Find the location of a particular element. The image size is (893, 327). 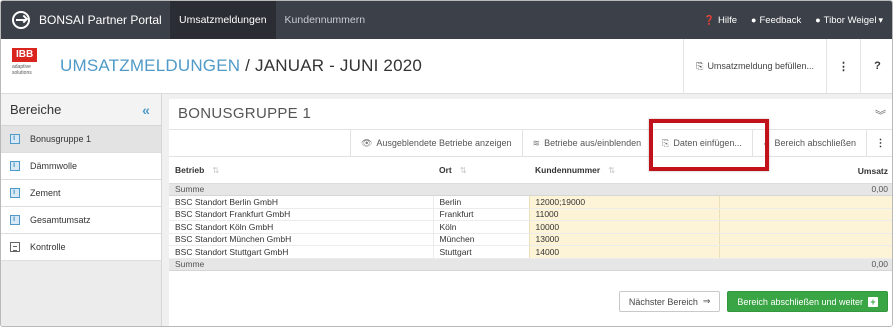

col-header-betrieb: Betrieb ⇅ is located at coordinates (301, 171).